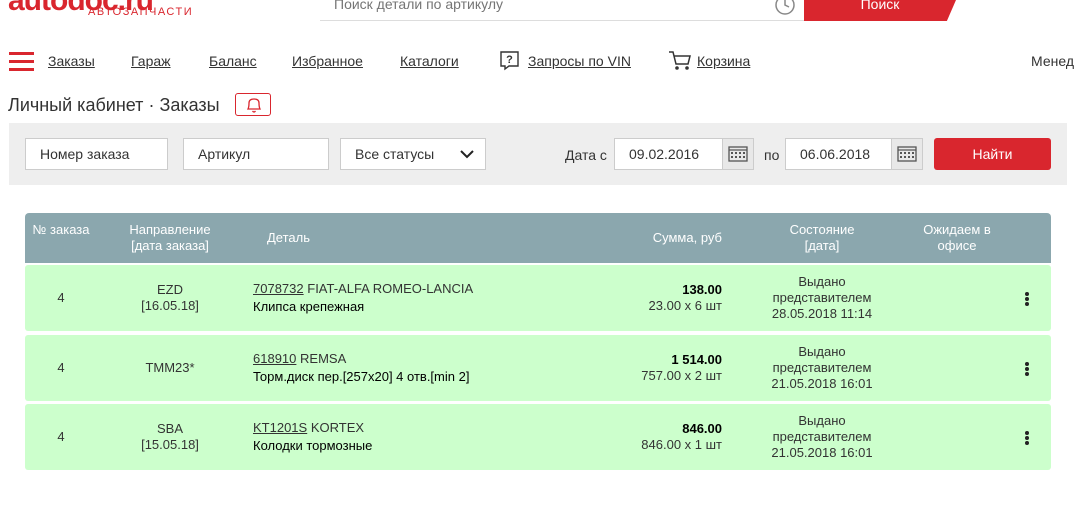  I want to click on search-box, so click(562, 10).